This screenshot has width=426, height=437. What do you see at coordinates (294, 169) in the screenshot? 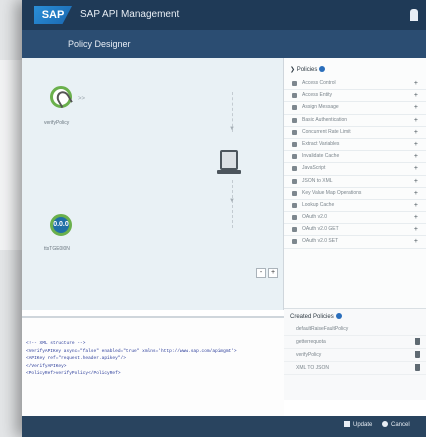
I see `javascript-icon` at bounding box center [294, 169].